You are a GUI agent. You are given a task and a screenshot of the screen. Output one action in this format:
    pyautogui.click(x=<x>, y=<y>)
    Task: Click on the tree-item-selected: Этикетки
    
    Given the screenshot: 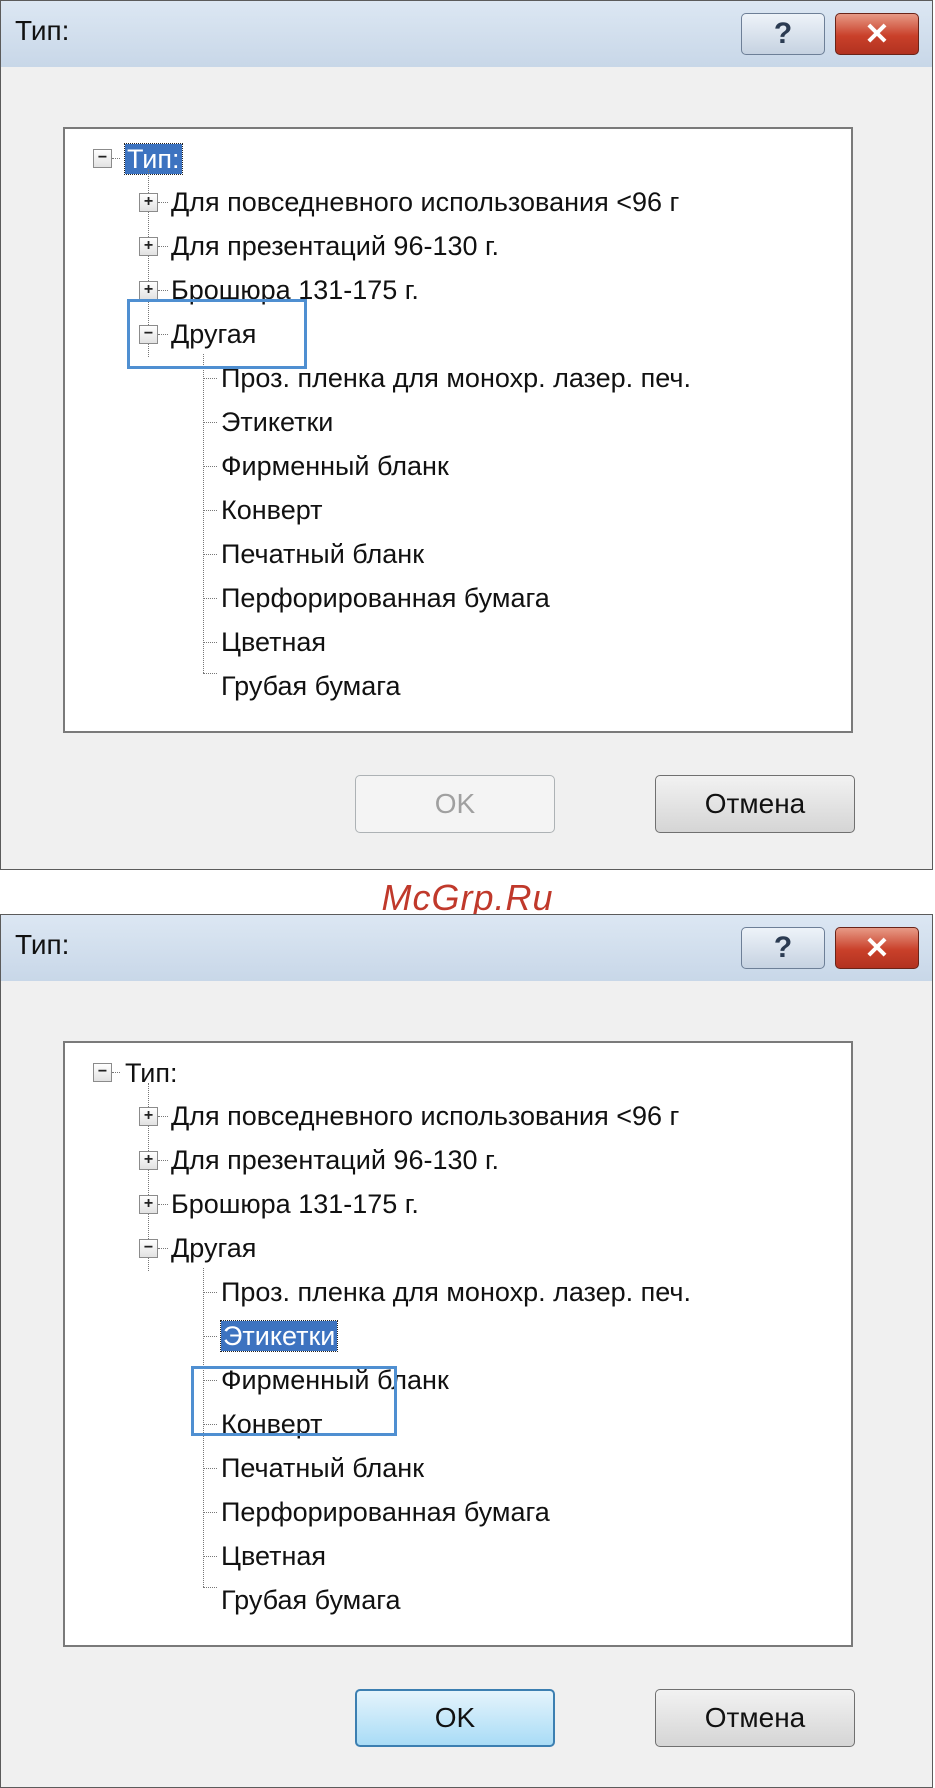 What is the action you would take?
    pyautogui.click(x=279, y=1336)
    